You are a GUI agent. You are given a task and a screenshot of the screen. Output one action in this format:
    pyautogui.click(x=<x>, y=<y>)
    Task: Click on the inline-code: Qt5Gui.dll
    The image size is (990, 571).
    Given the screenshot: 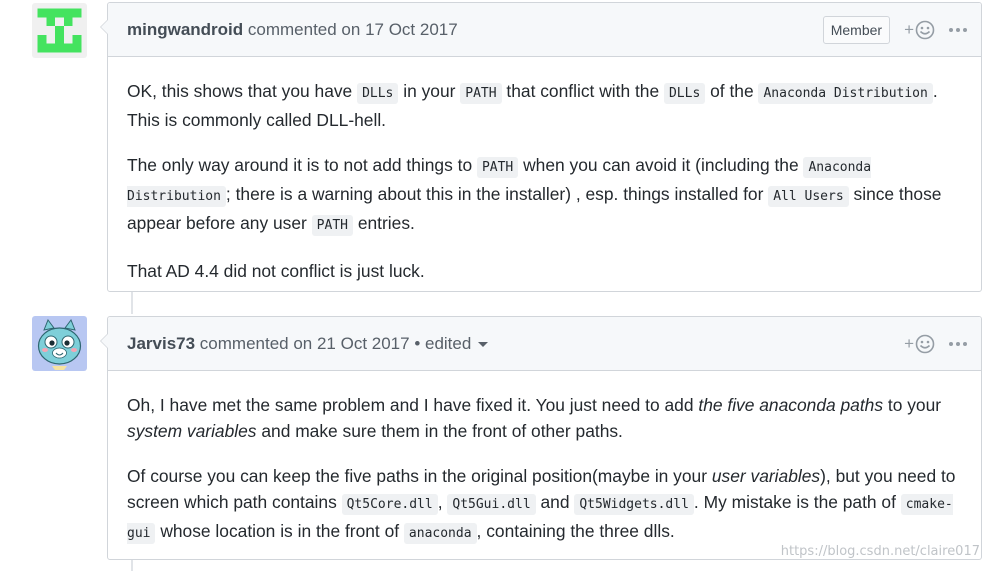 What is the action you would take?
    pyautogui.click(x=491, y=504)
    